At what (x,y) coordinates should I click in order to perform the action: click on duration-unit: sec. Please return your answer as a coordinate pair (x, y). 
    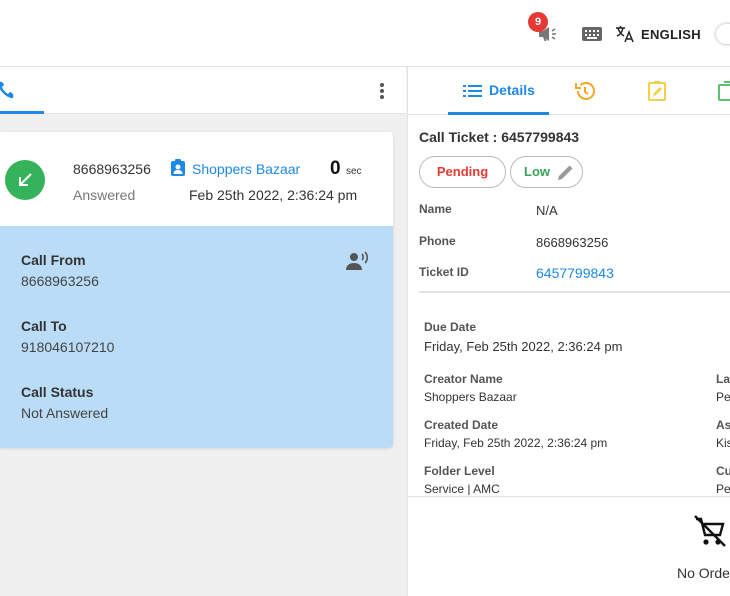
    Looking at the image, I should click on (354, 171).